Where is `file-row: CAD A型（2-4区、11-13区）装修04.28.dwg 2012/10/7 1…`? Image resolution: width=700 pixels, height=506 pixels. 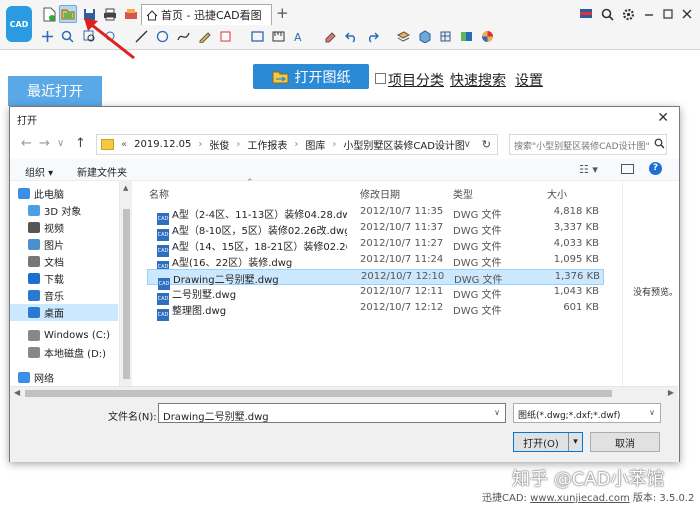 file-row: CAD A型（2-4区、11-13区）装修04.28.dwg 2012/10/7 1… is located at coordinates (375, 215).